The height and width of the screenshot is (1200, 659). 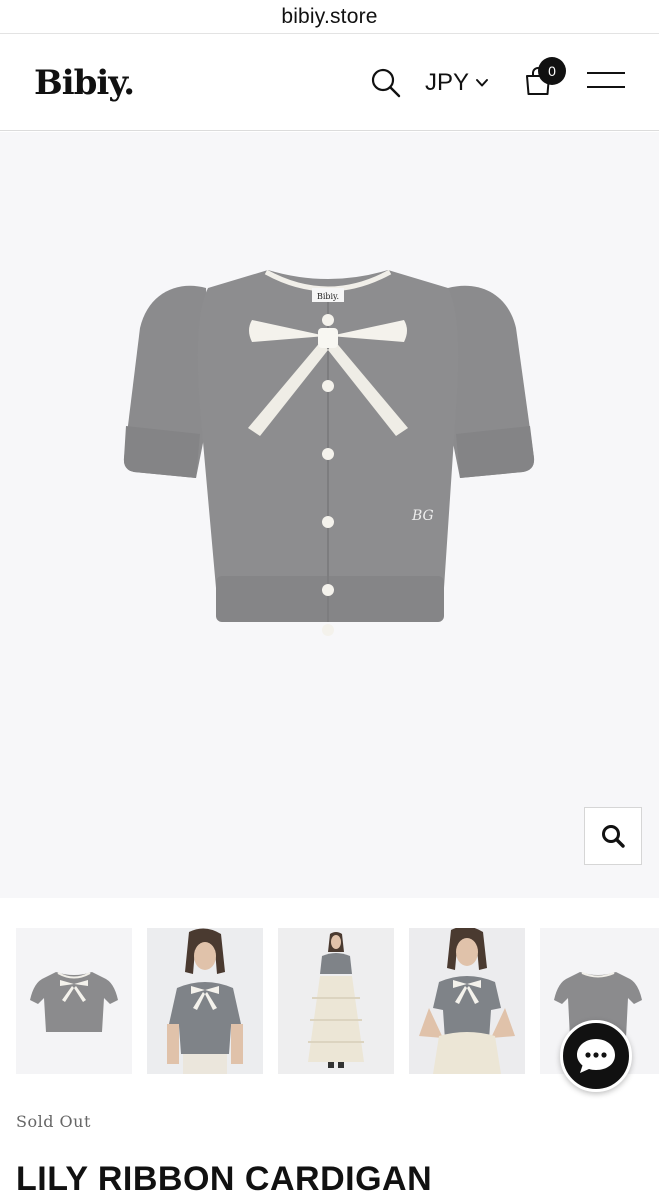 I want to click on site-logo: Bibiy., so click(x=84, y=83).